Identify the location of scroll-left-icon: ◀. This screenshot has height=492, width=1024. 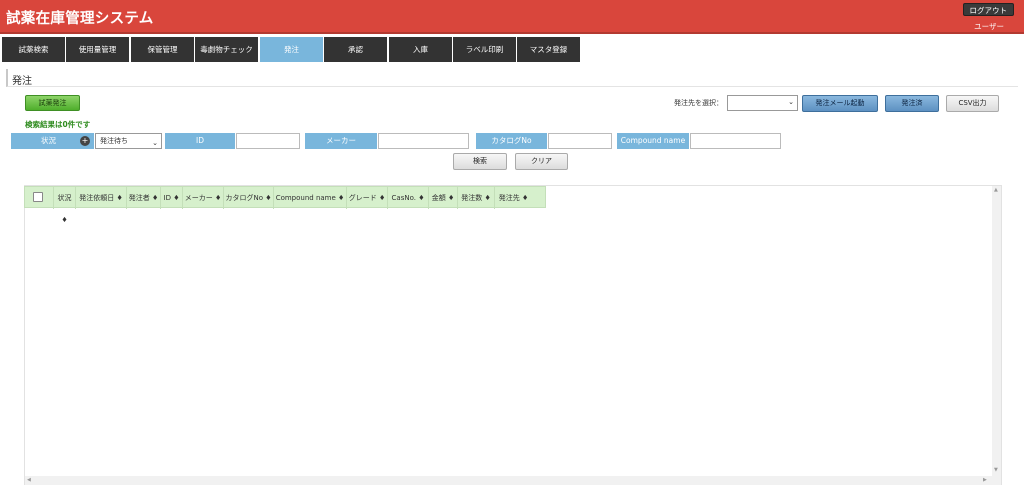
(29, 480).